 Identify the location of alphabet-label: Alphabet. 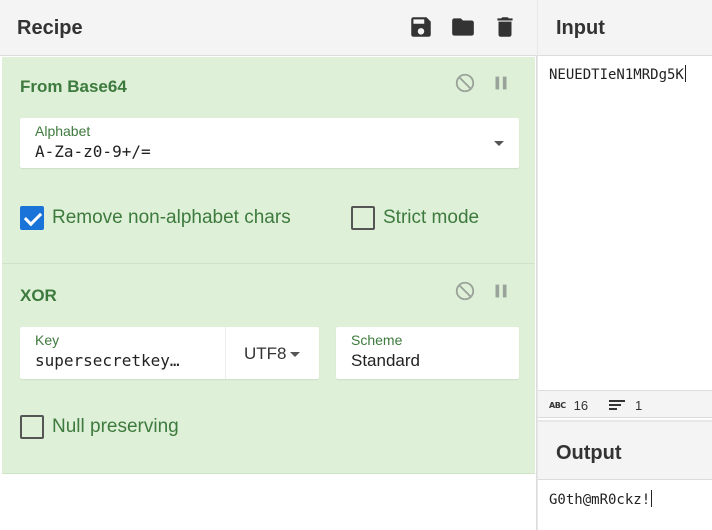
(63, 131).